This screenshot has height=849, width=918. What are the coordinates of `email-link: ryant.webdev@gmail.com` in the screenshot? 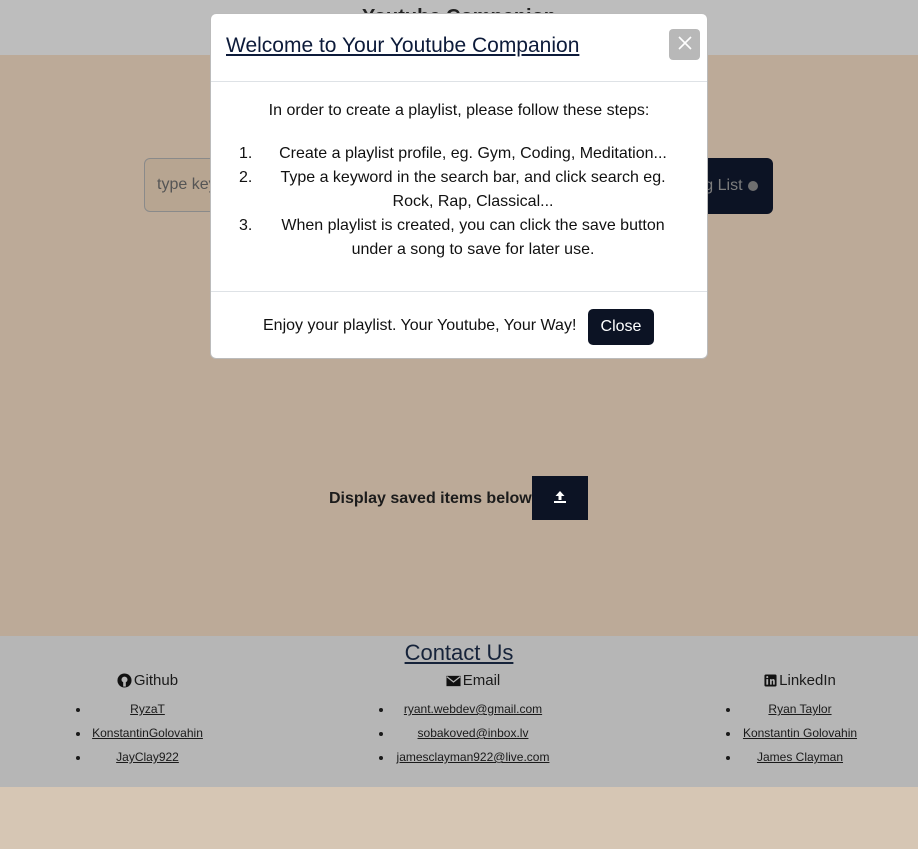 It's located at (473, 709).